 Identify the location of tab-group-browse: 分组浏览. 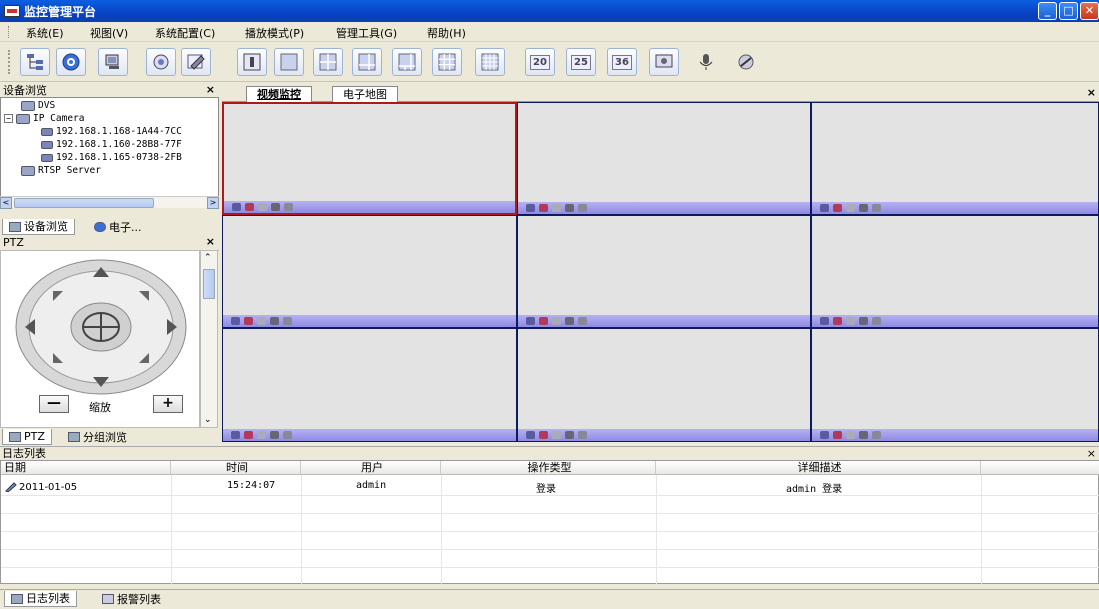
(97, 437).